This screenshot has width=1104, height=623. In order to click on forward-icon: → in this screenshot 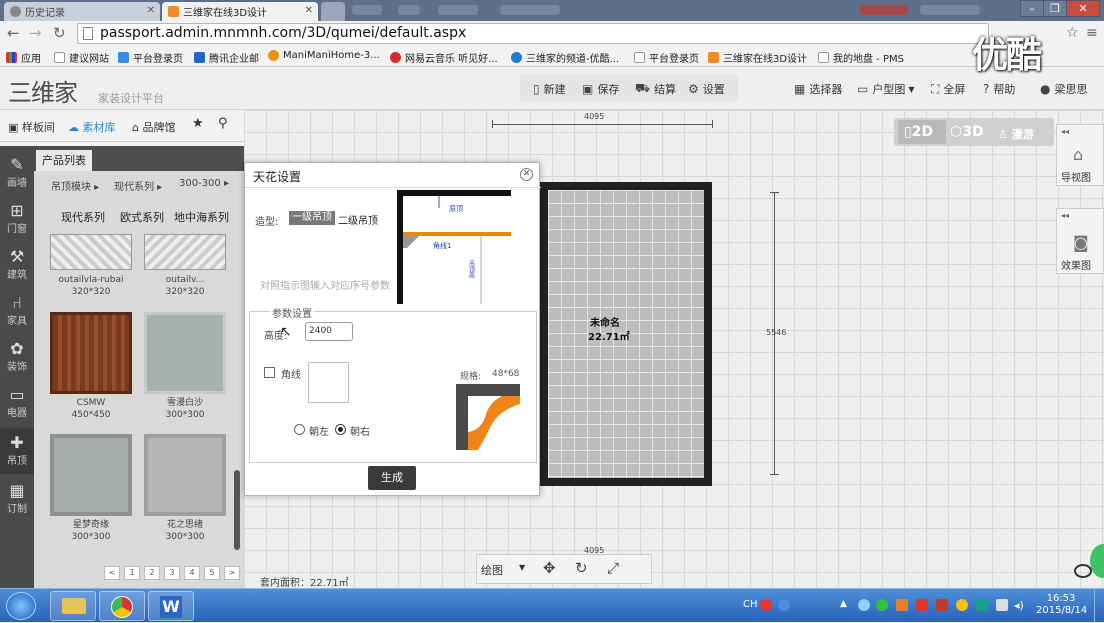, I will do `click(35, 33)`.